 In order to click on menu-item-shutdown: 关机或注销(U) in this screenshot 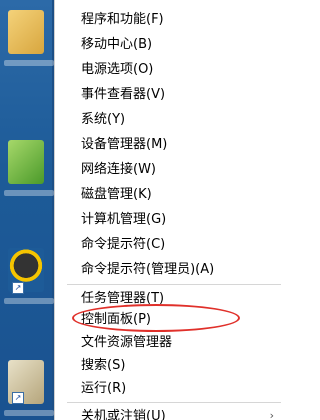, I will do `click(123, 413)`.